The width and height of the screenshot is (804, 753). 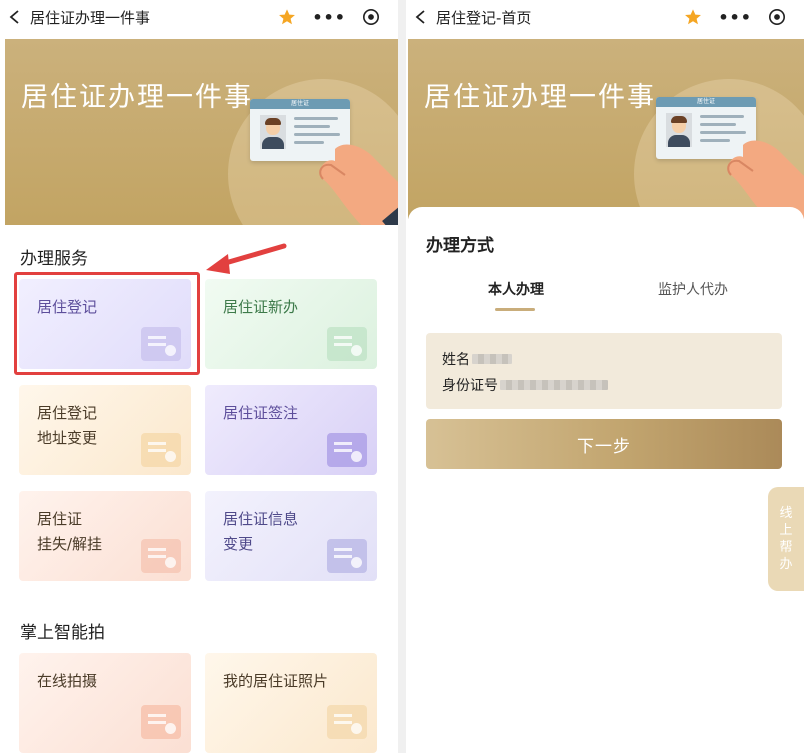 What do you see at coordinates (484, 17) in the screenshot?
I see `page-title: 居住登记-首页` at bounding box center [484, 17].